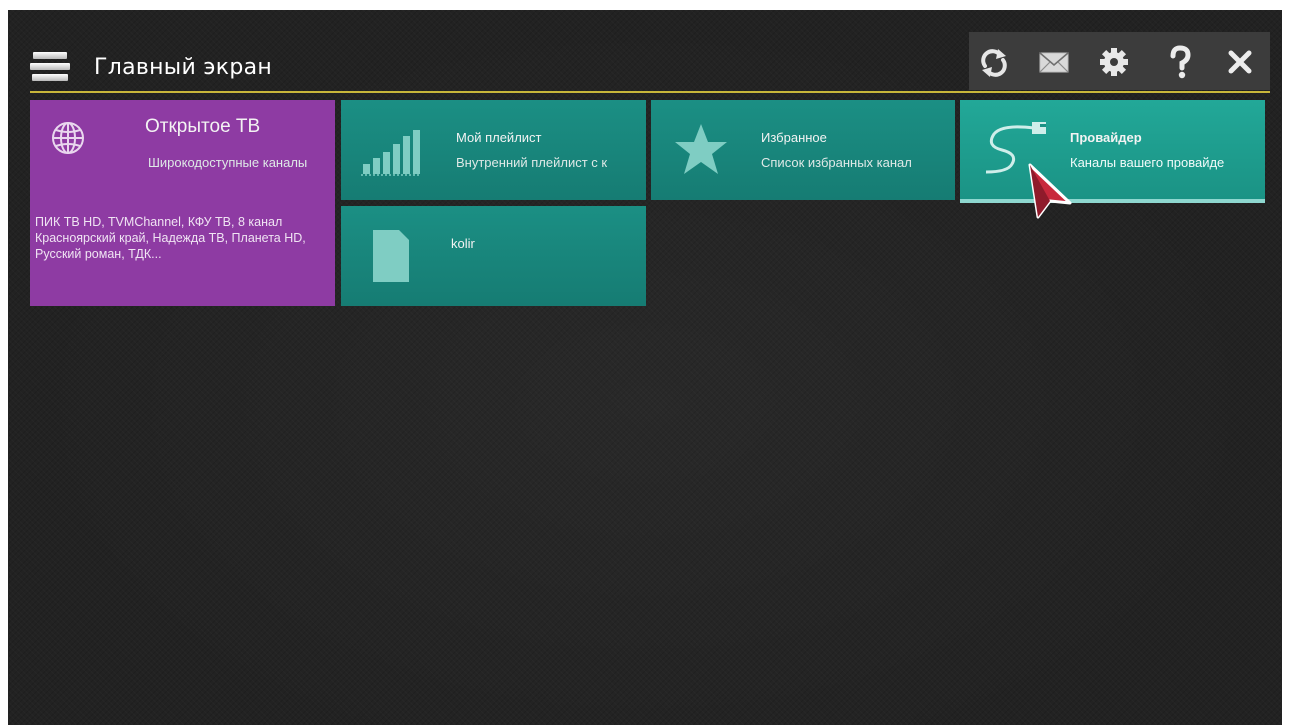 This screenshot has width=1289, height=725. What do you see at coordinates (183, 67) in the screenshot?
I see `page-title: Главный экран` at bounding box center [183, 67].